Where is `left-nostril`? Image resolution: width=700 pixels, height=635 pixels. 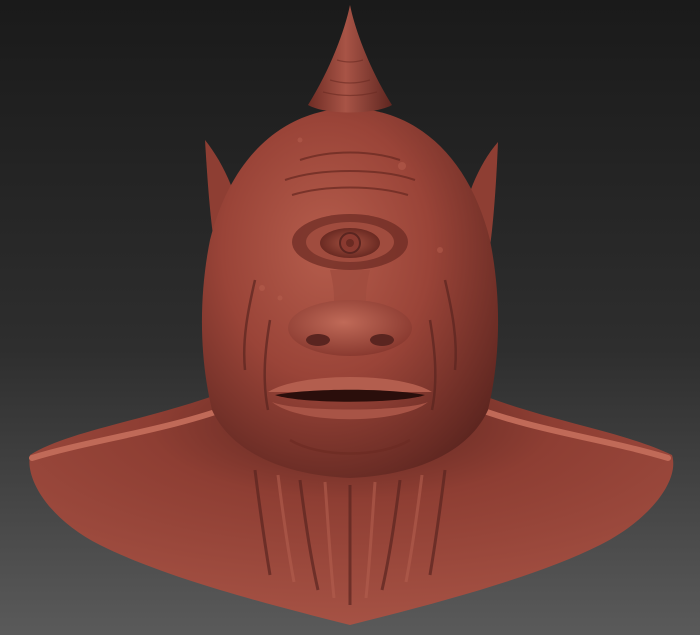
left-nostril is located at coordinates (318, 340).